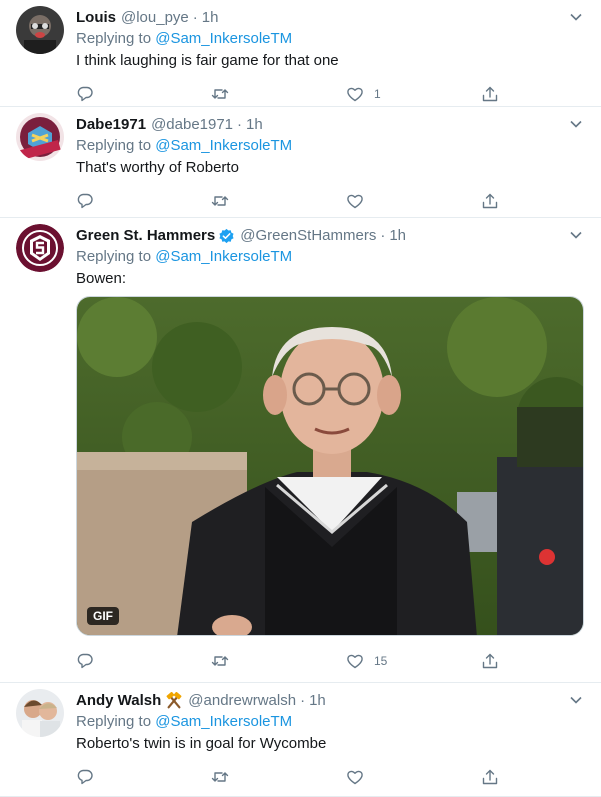 Image resolution: width=601 pixels, height=797 pixels. Describe the element at coordinates (308, 236) in the screenshot. I see `user-handle: @GreenStHammers` at that location.